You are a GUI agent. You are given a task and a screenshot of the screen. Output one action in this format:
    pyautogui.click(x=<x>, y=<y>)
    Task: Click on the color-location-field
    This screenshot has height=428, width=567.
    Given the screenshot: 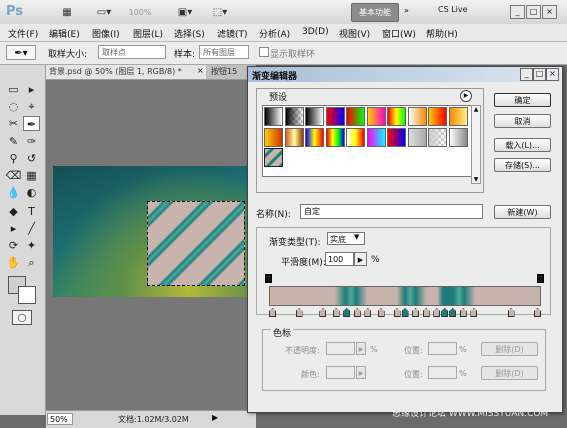 What is the action you would take?
    pyautogui.click(x=442, y=372)
    